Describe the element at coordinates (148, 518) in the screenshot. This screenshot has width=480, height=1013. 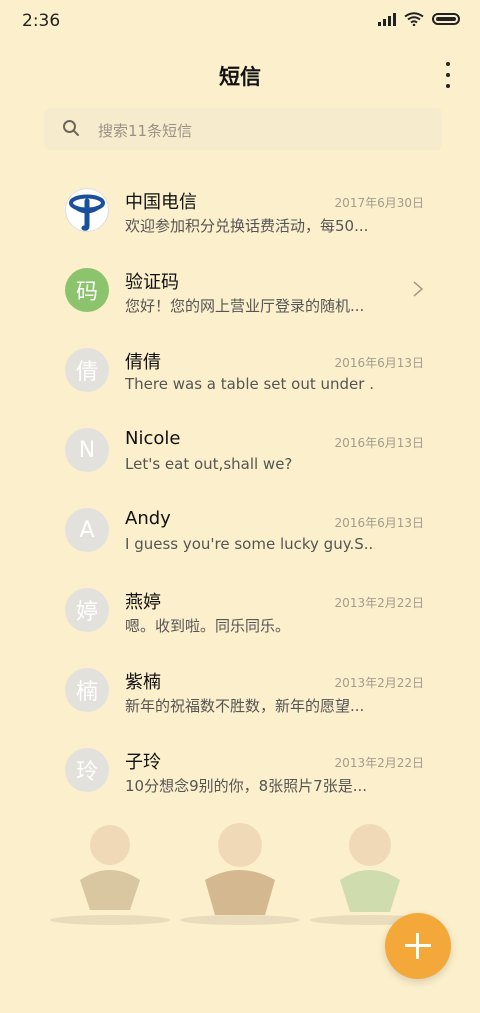
I see `contact-name: Andy` at that location.